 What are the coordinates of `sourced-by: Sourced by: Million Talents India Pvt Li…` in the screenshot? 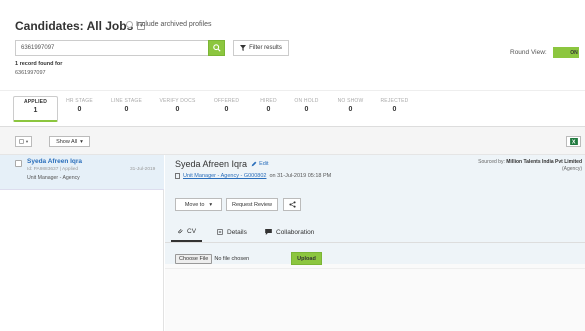 It's located at (501, 162).